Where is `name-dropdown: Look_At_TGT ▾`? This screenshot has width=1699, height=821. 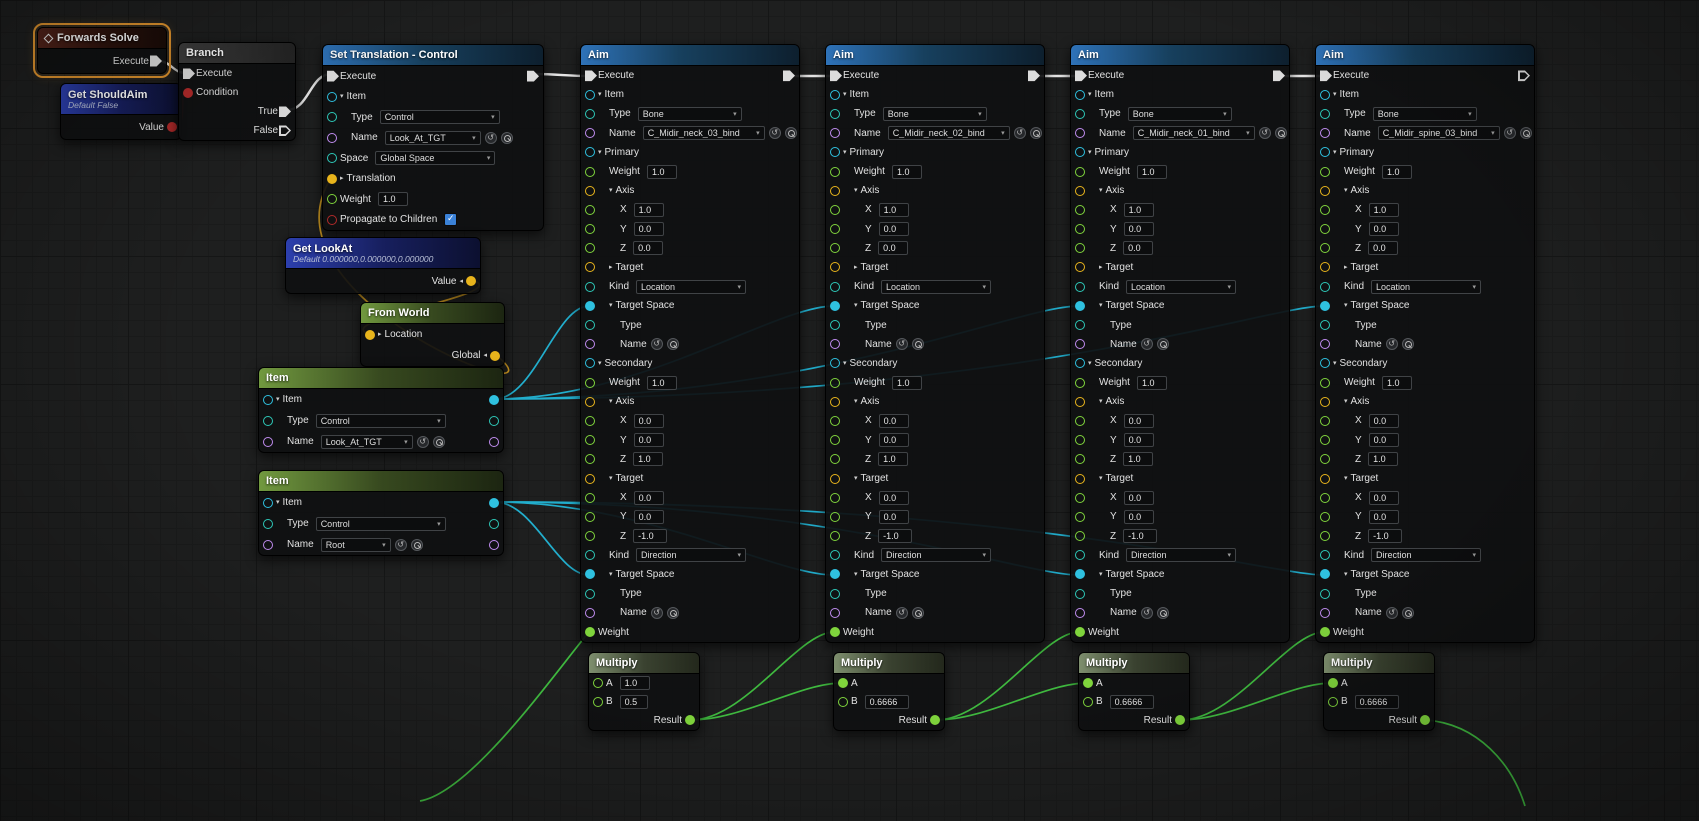
name-dropdown: Look_At_TGT ▾ is located at coordinates (432, 137).